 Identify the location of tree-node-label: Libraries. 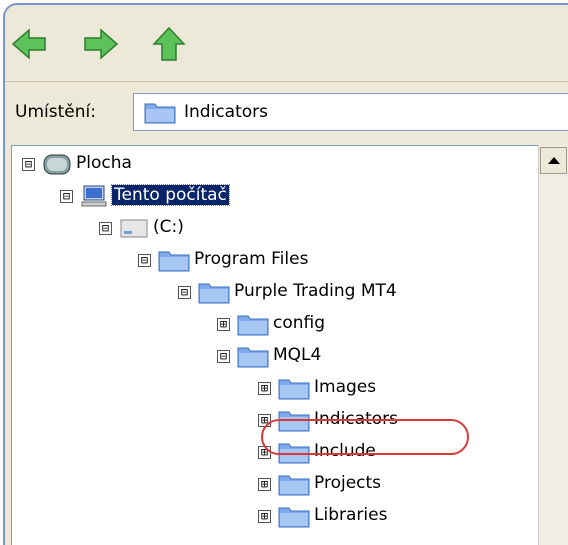
(351, 515).